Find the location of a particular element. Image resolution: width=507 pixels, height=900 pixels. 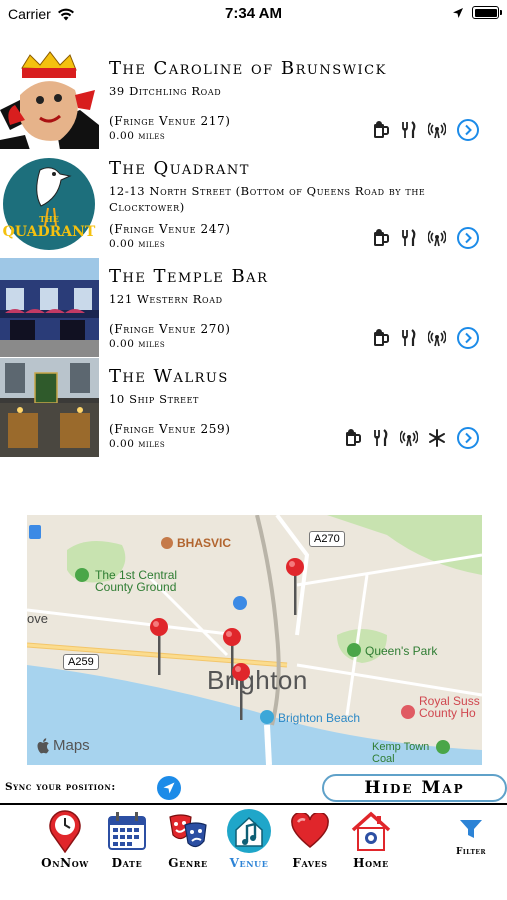

map-label-royal-sussex: Royal Suss County Ho is located at coordinates (449, 707).